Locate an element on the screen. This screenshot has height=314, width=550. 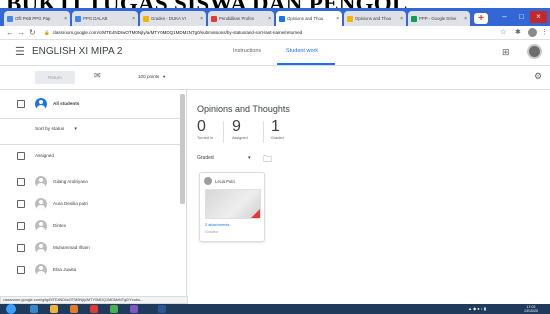
tab-label: PPP - Google Drive is located at coordinates (438, 18).